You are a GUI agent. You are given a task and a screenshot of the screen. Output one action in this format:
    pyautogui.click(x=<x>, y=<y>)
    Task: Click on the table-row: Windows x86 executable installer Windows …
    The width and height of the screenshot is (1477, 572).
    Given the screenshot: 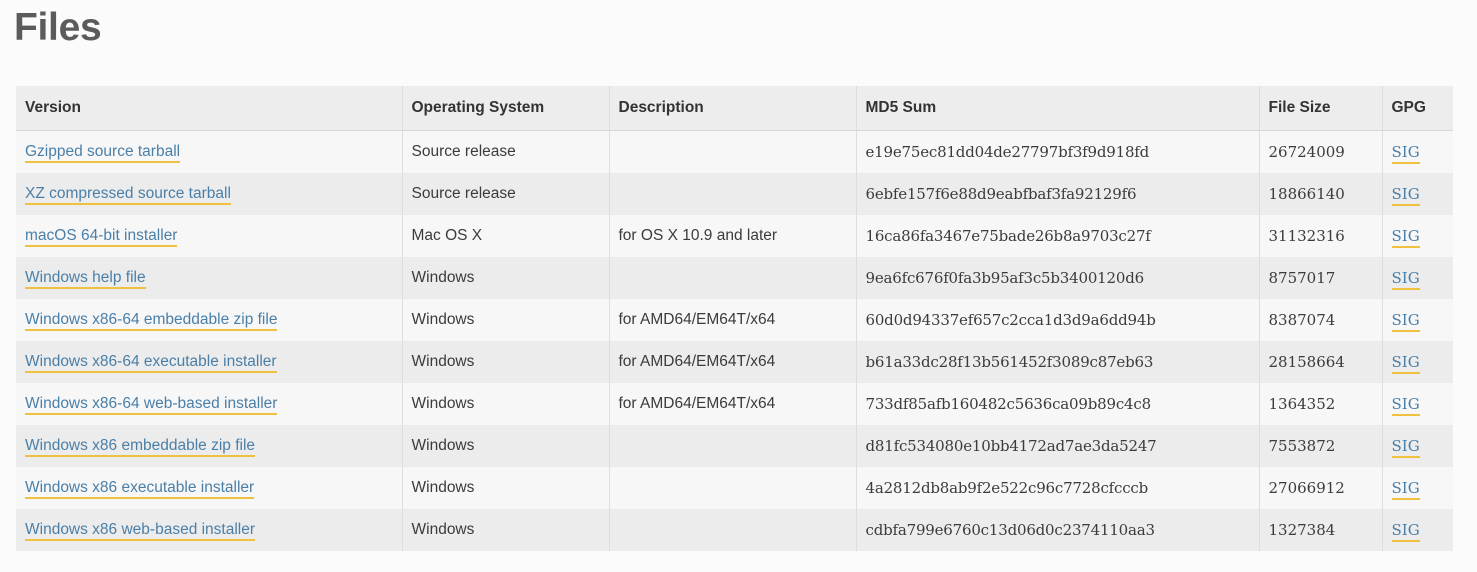 What is the action you would take?
    pyautogui.click(x=734, y=488)
    